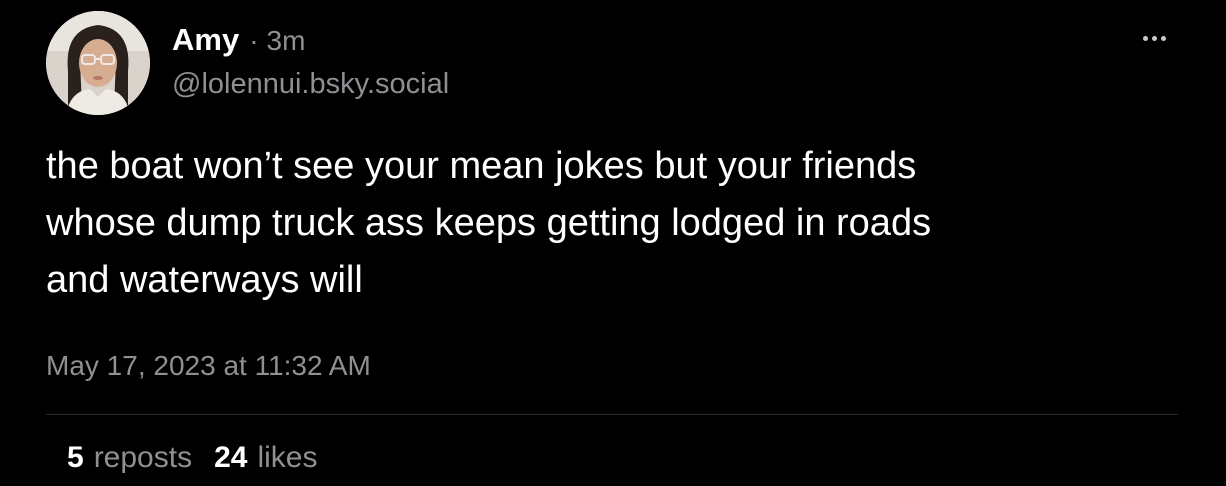  I want to click on more-options-button, so click(1154, 38).